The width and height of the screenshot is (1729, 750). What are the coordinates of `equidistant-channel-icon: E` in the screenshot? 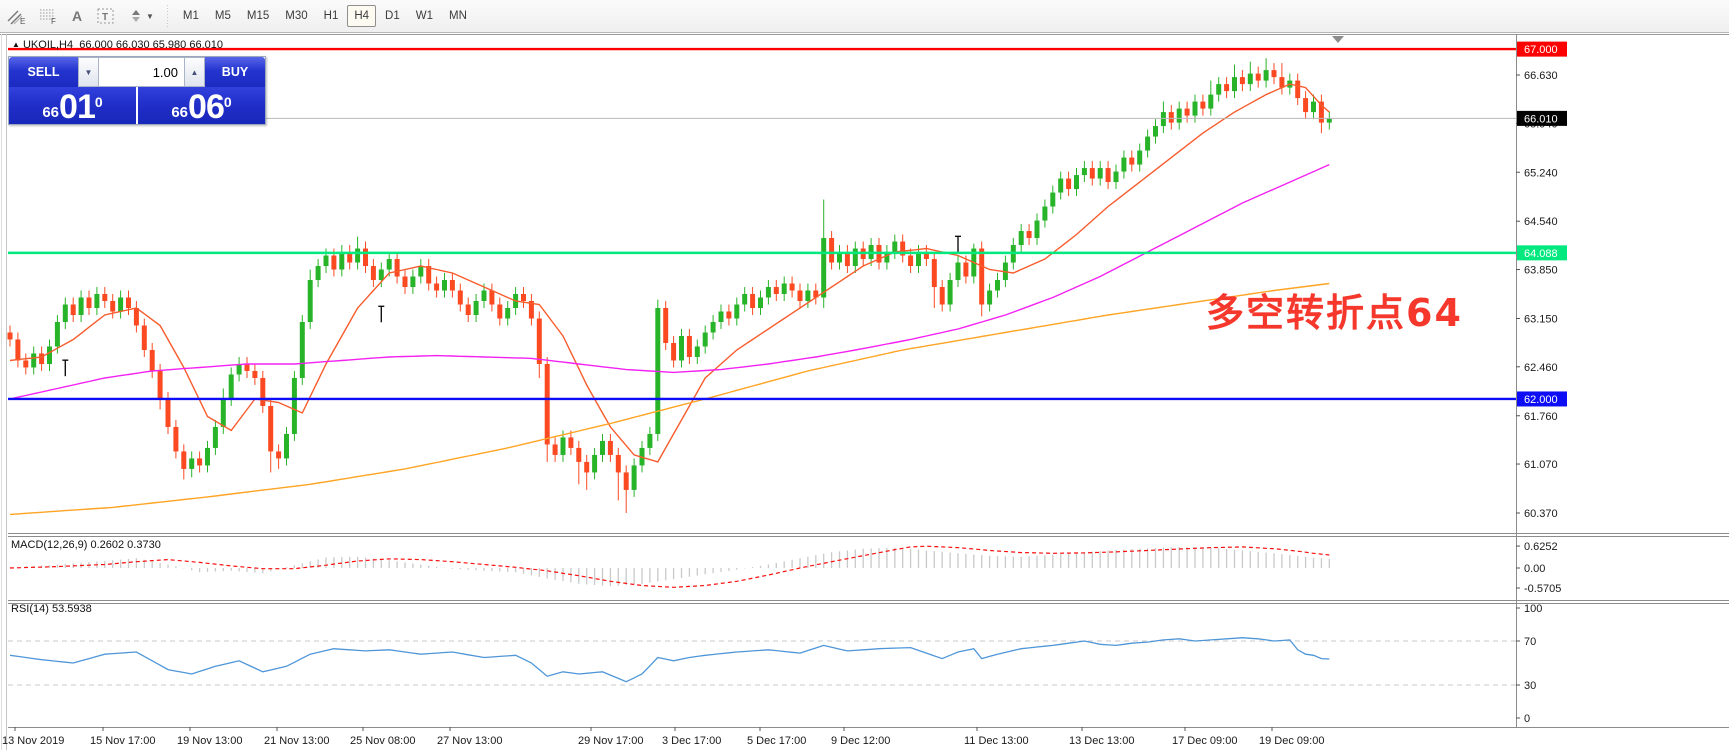 It's located at (16, 17).